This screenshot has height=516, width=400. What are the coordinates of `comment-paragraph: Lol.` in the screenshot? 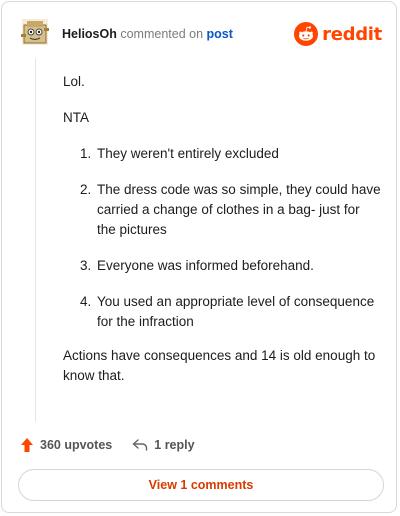 It's located at (74, 81).